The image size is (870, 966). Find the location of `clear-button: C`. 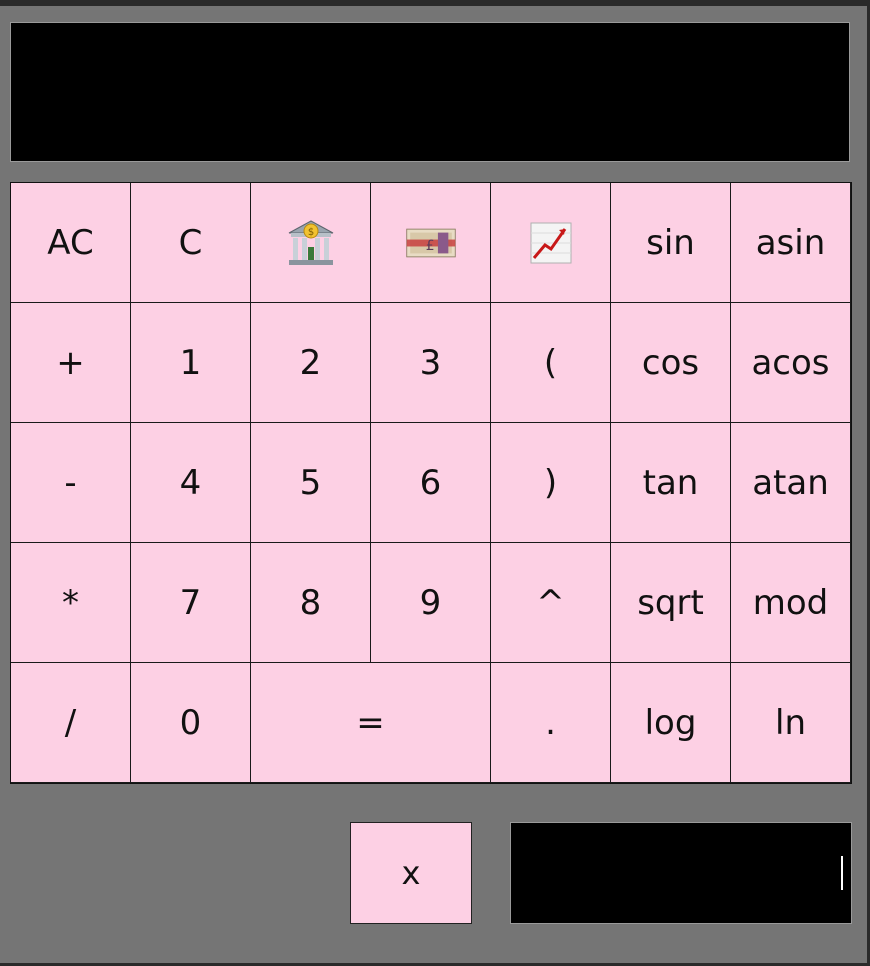

clear-button: C is located at coordinates (191, 243).